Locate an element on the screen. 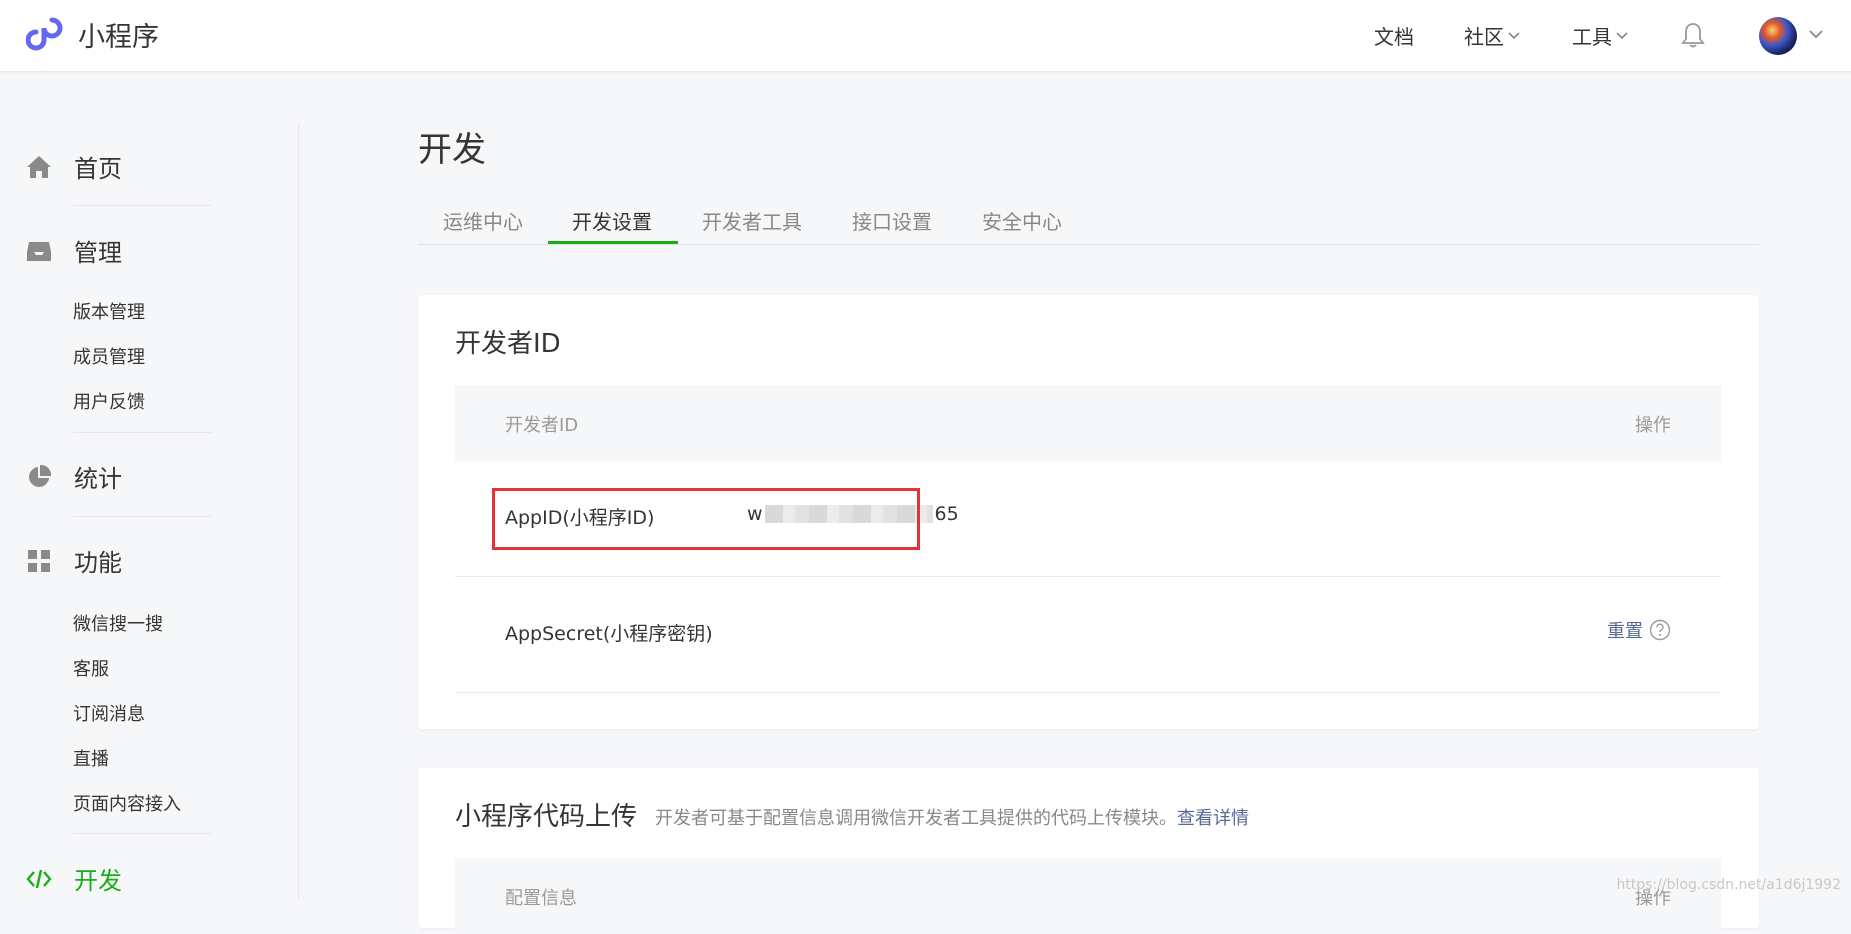  tab-ops-center: 运维中心 is located at coordinates (483, 220).